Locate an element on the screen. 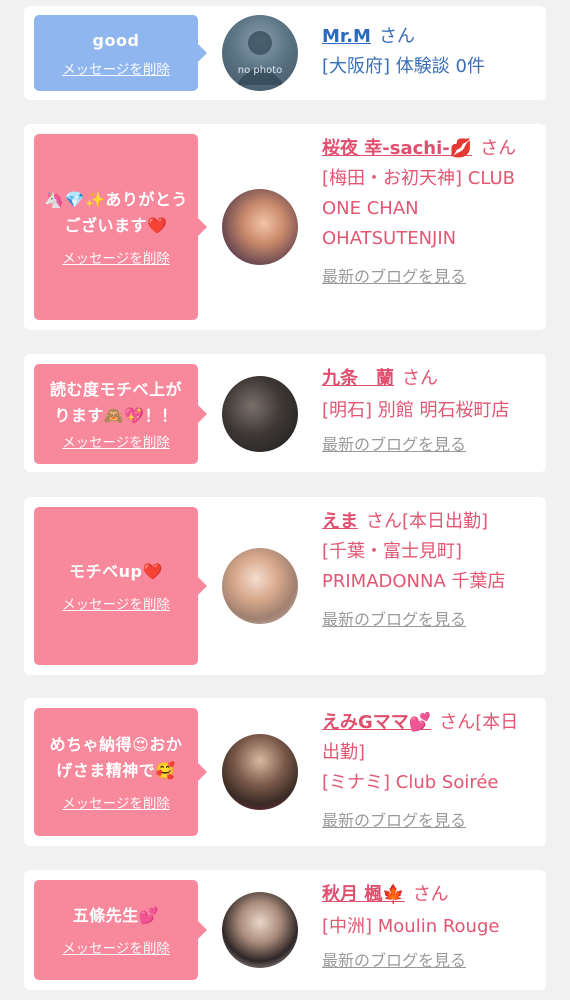  message-text: めちゃ納得😍おかげさま精神で🥰 is located at coordinates (116, 757).